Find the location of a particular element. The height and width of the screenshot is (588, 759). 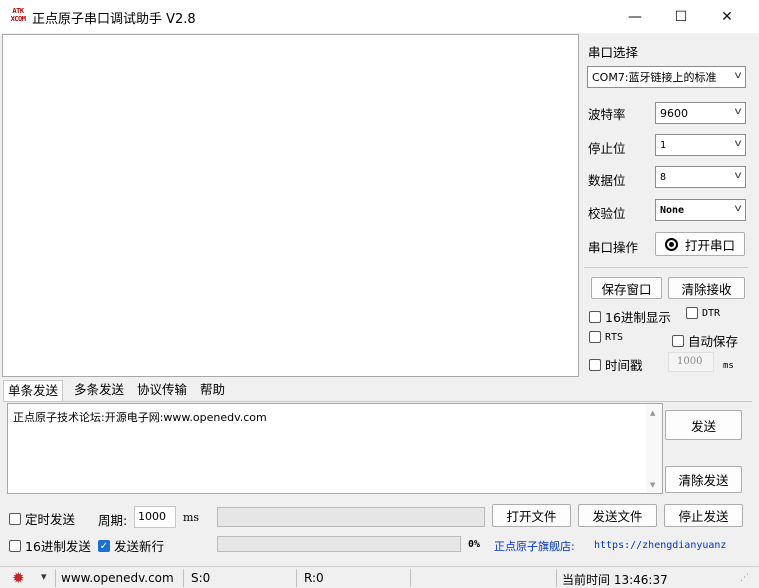

stop-bits-value: 1 is located at coordinates (663, 145).